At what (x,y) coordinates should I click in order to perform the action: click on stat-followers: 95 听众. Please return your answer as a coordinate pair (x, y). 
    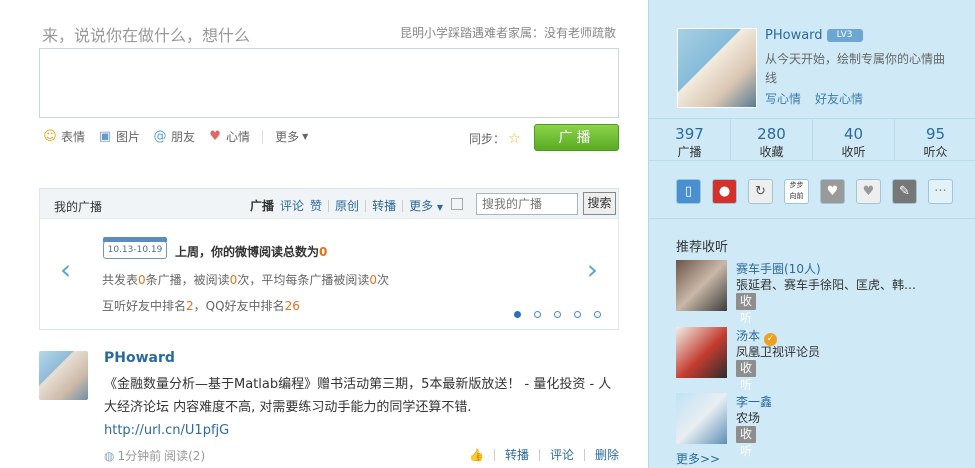
    Looking at the image, I should click on (935, 139).